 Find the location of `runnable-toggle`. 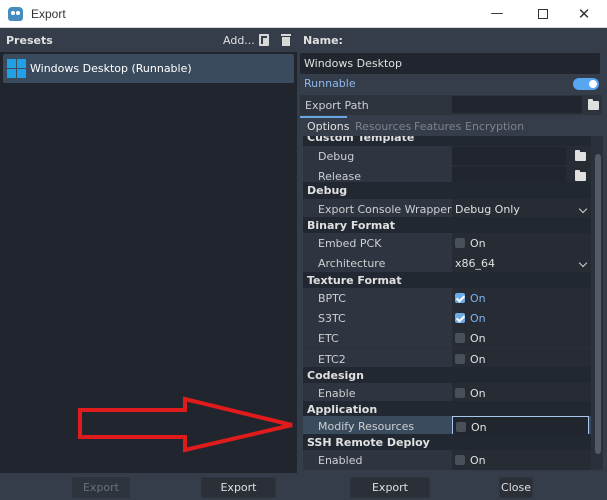

runnable-toggle is located at coordinates (586, 84).